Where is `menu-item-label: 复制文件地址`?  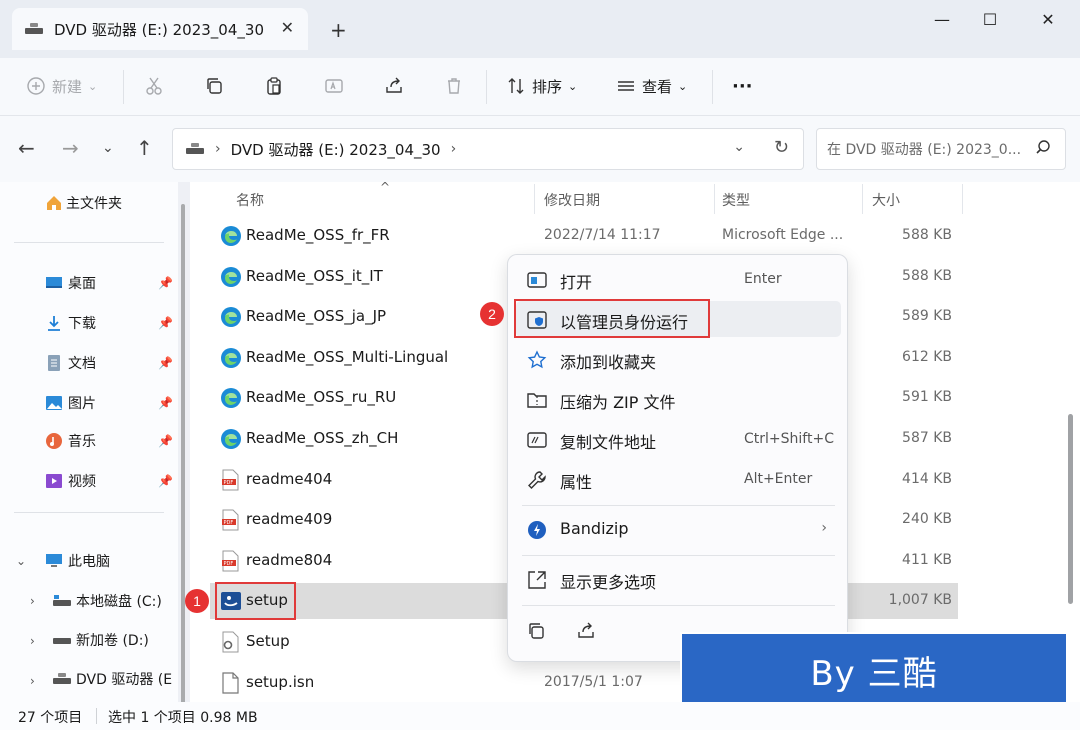 menu-item-label: 复制文件地址 is located at coordinates (608, 442).